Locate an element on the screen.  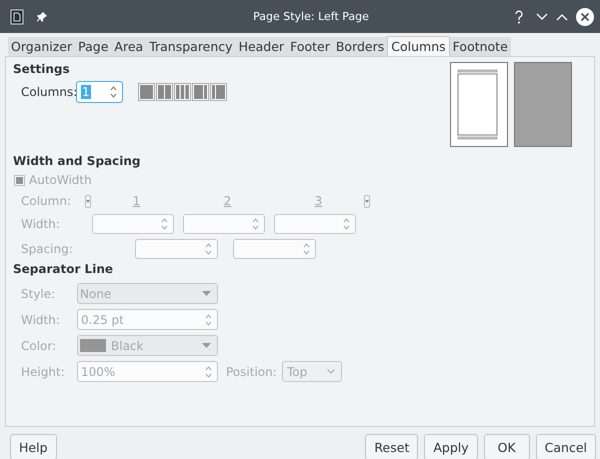
document-icon is located at coordinates (17, 16).